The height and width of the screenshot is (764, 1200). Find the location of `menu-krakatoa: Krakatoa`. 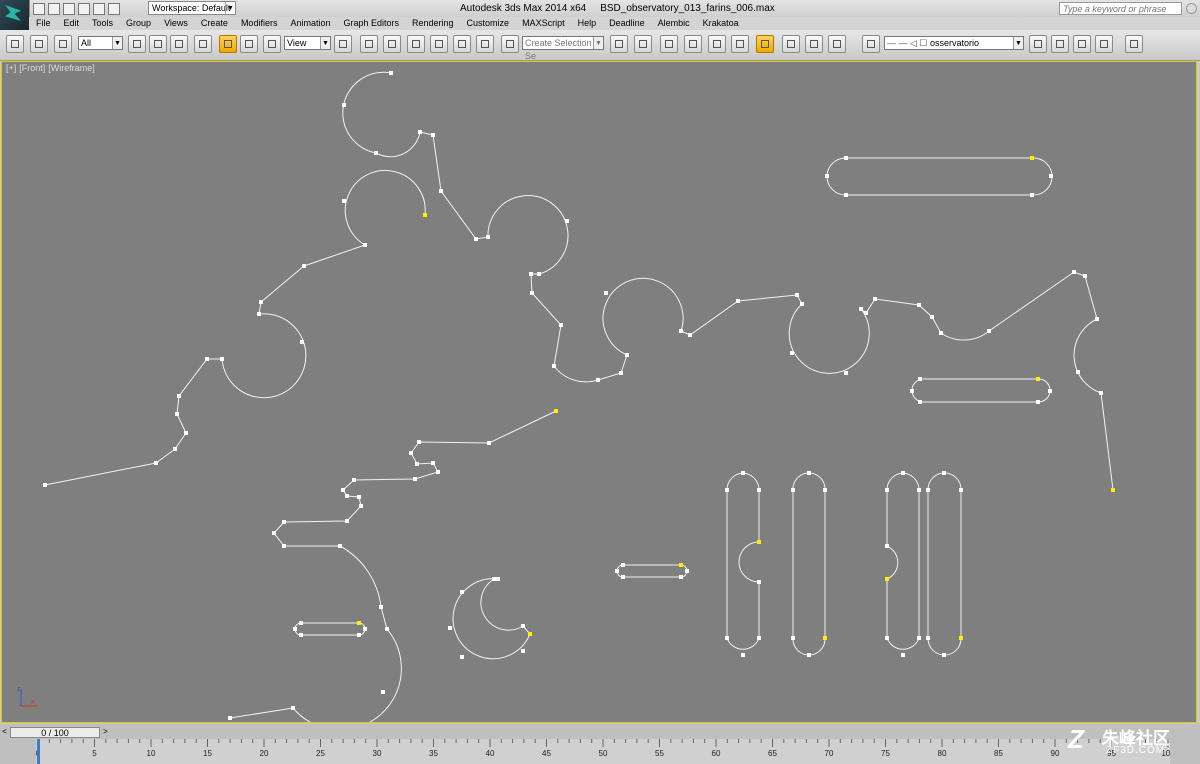

menu-krakatoa: Krakatoa is located at coordinates (720, 23).